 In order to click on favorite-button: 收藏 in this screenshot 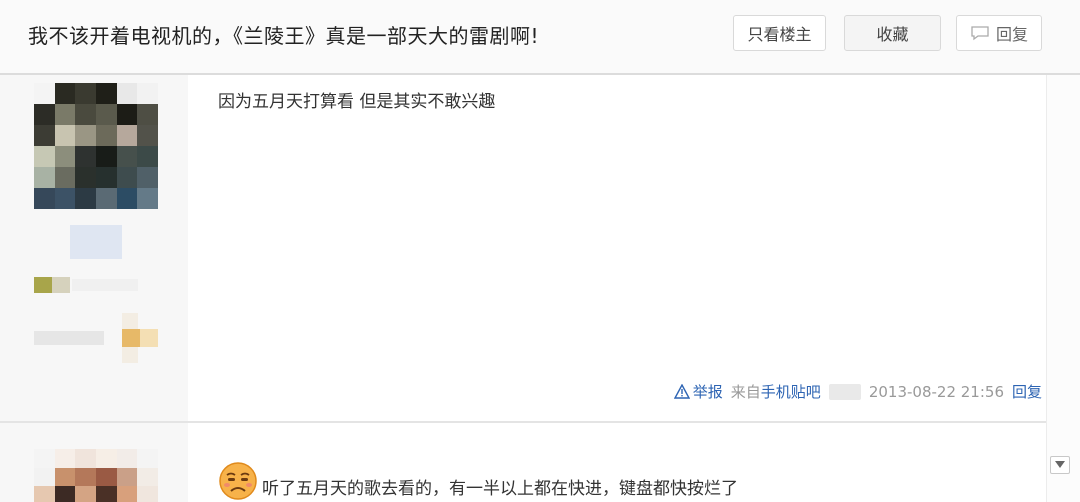, I will do `click(892, 33)`.